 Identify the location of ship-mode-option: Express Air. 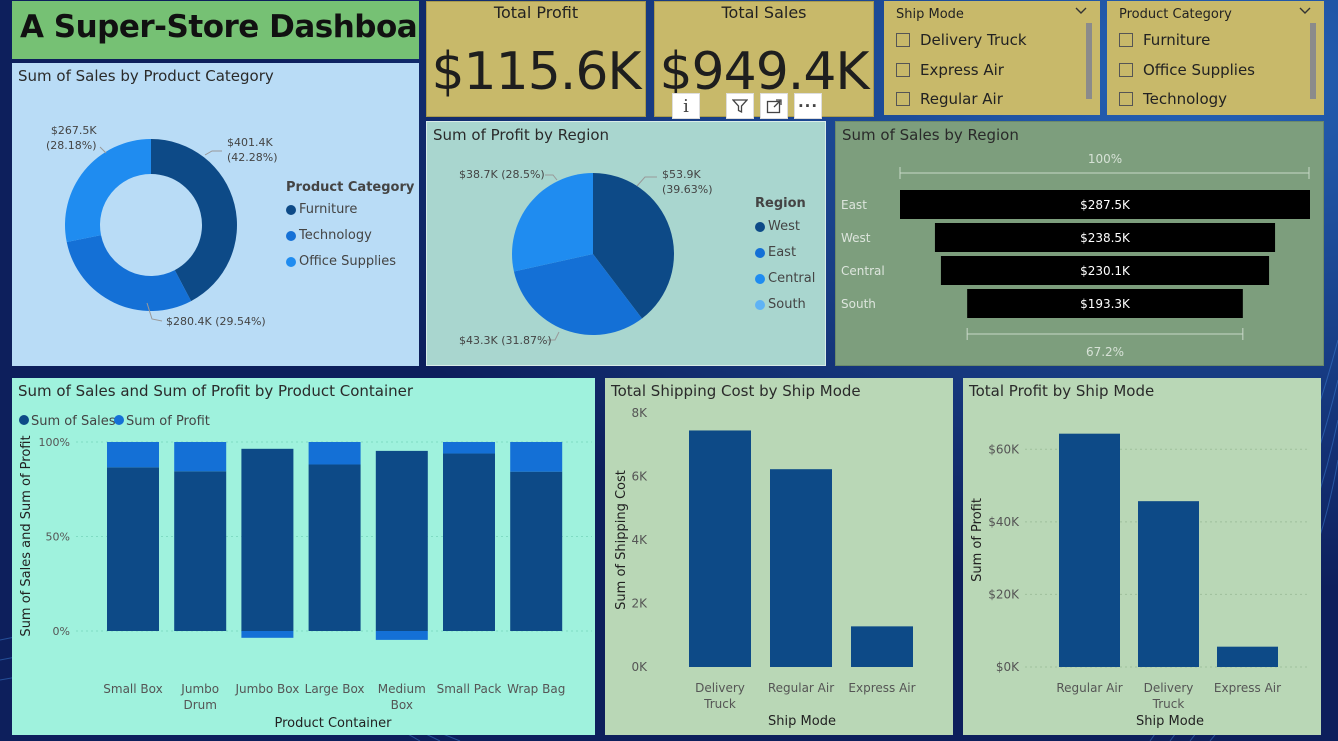
(950, 70).